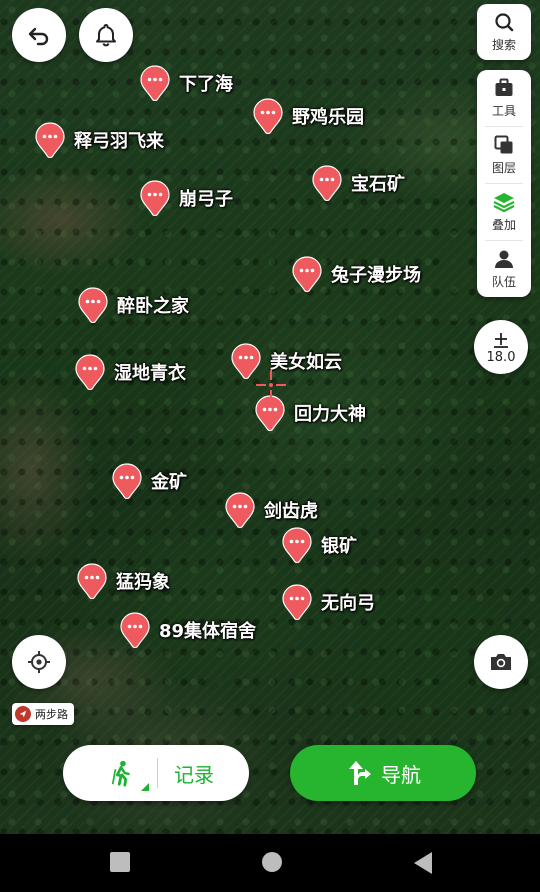  What do you see at coordinates (123, 775) in the screenshot?
I see `walker-icon` at bounding box center [123, 775].